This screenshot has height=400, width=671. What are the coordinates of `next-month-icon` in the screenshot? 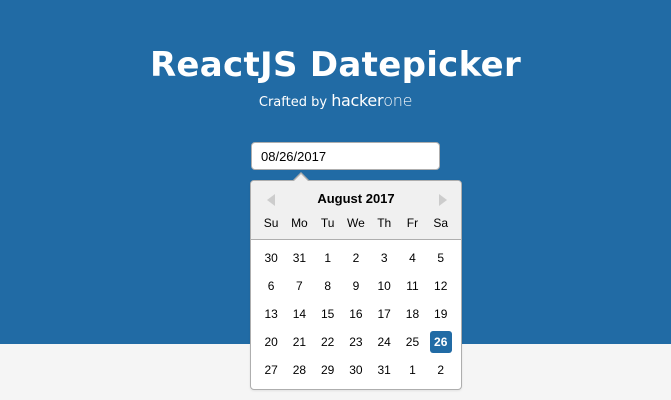 It's located at (443, 200).